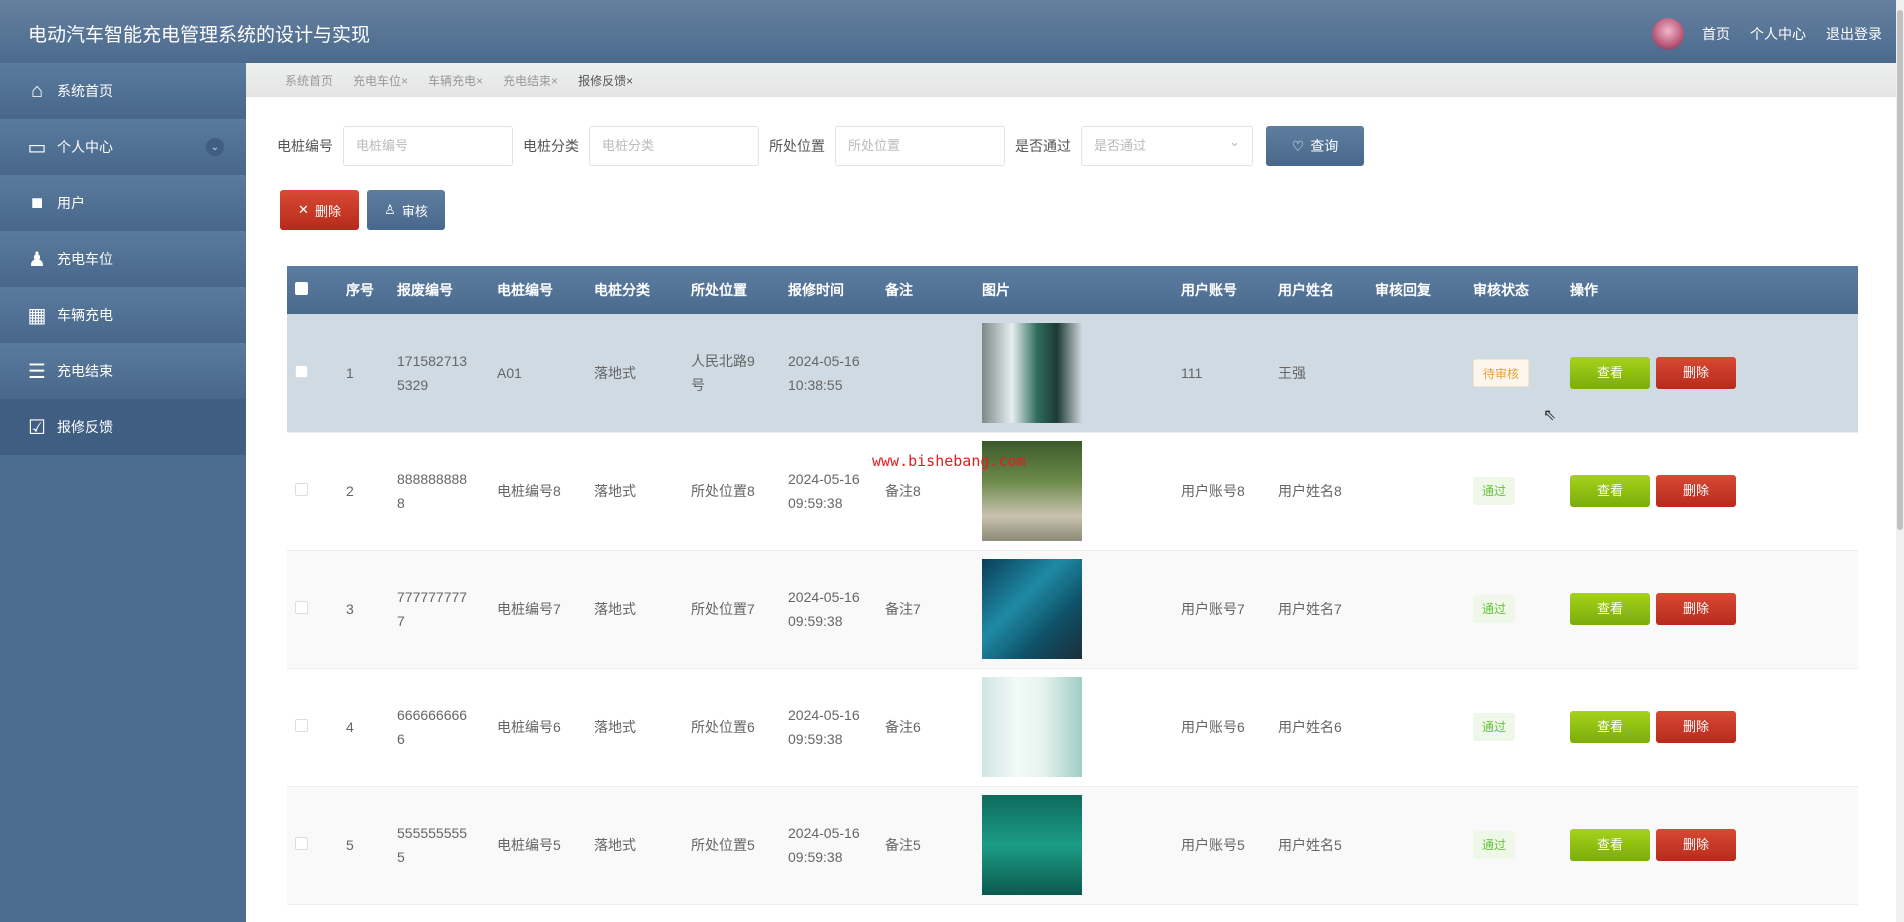 Image resolution: width=1904 pixels, height=922 pixels. What do you see at coordinates (1298, 145) in the screenshot?
I see `heart-icon: ♡` at bounding box center [1298, 145].